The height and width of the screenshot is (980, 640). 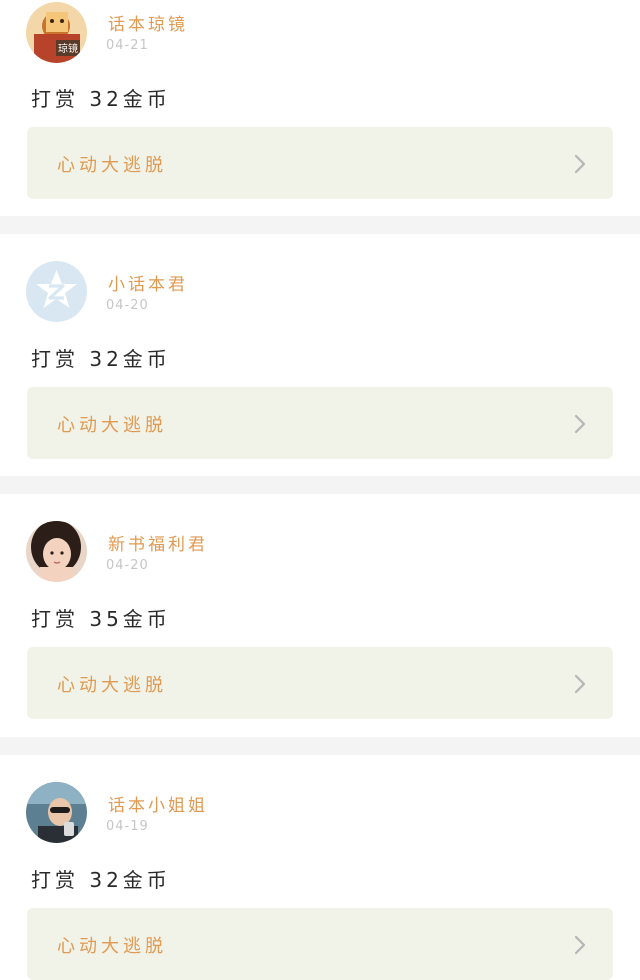 I want to click on username: 小话本君, so click(x=148, y=282).